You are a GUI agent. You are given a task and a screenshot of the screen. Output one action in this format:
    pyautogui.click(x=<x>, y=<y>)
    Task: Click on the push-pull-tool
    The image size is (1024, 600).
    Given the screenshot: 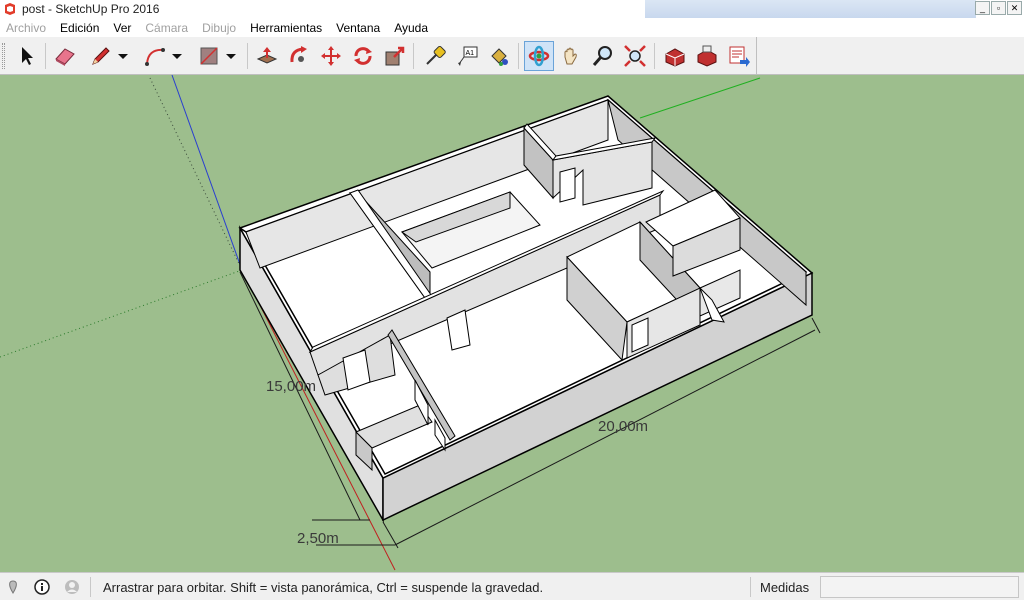 What is the action you would take?
    pyautogui.click(x=267, y=56)
    